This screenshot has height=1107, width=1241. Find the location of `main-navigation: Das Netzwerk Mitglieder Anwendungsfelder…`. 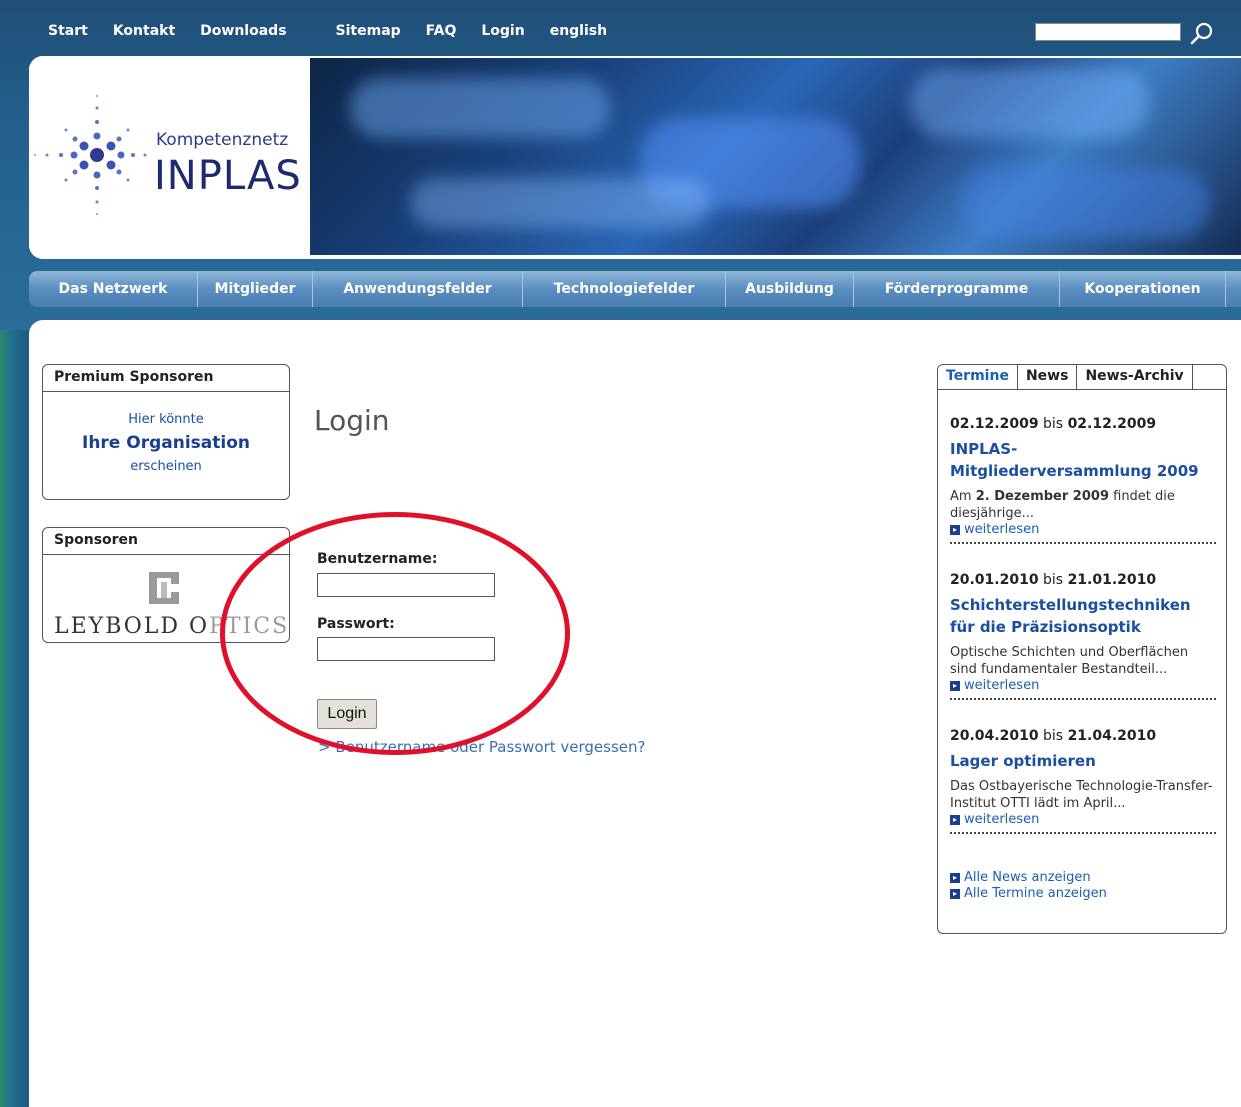

main-navigation: Das Netzwerk Mitglieder Anwendungsfelder… is located at coordinates (635, 289).